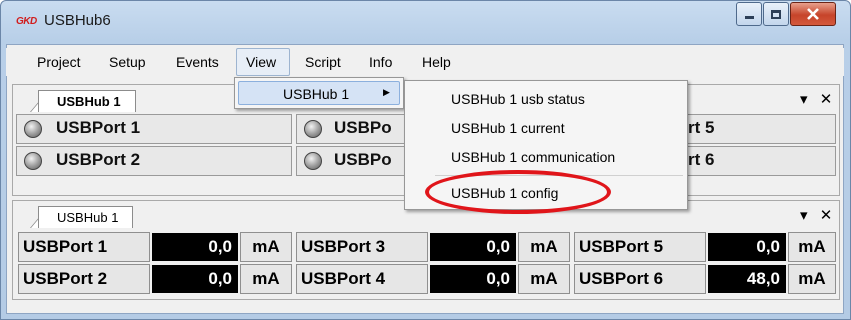 This screenshot has width=851, height=320. I want to click on menu-info: Info, so click(380, 62).